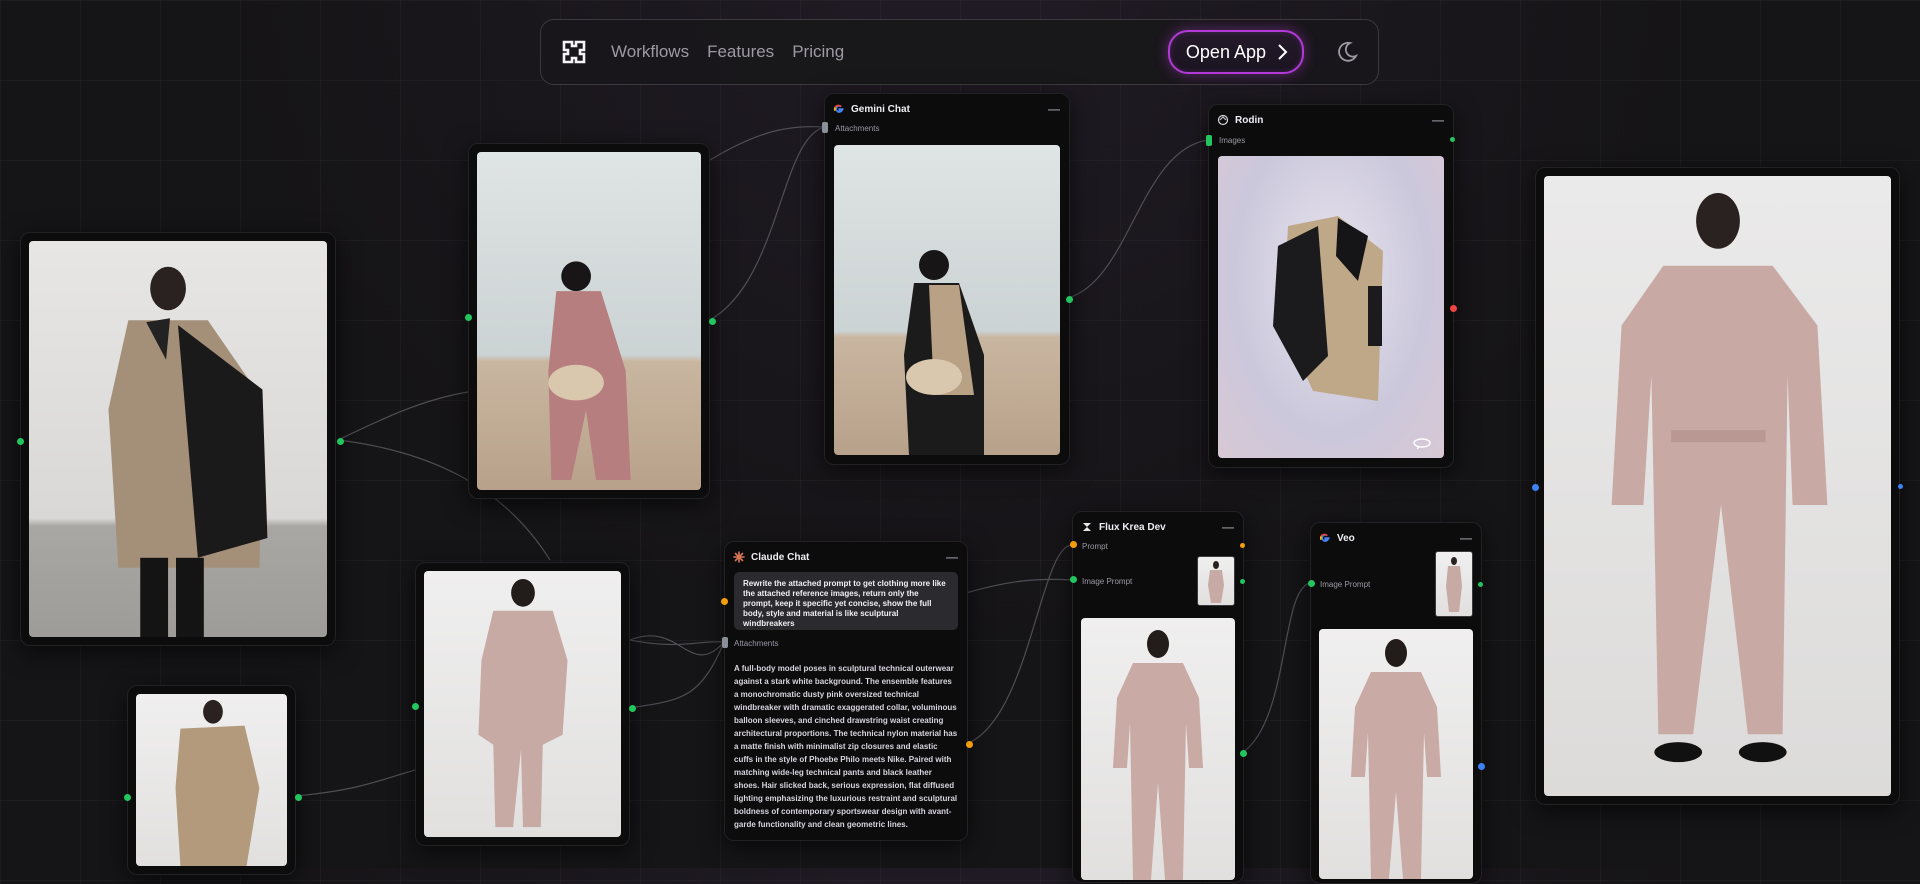 The image size is (1920, 884). Describe the element at coordinates (1396, 754) in the screenshot. I see `photo-veo-output` at that location.